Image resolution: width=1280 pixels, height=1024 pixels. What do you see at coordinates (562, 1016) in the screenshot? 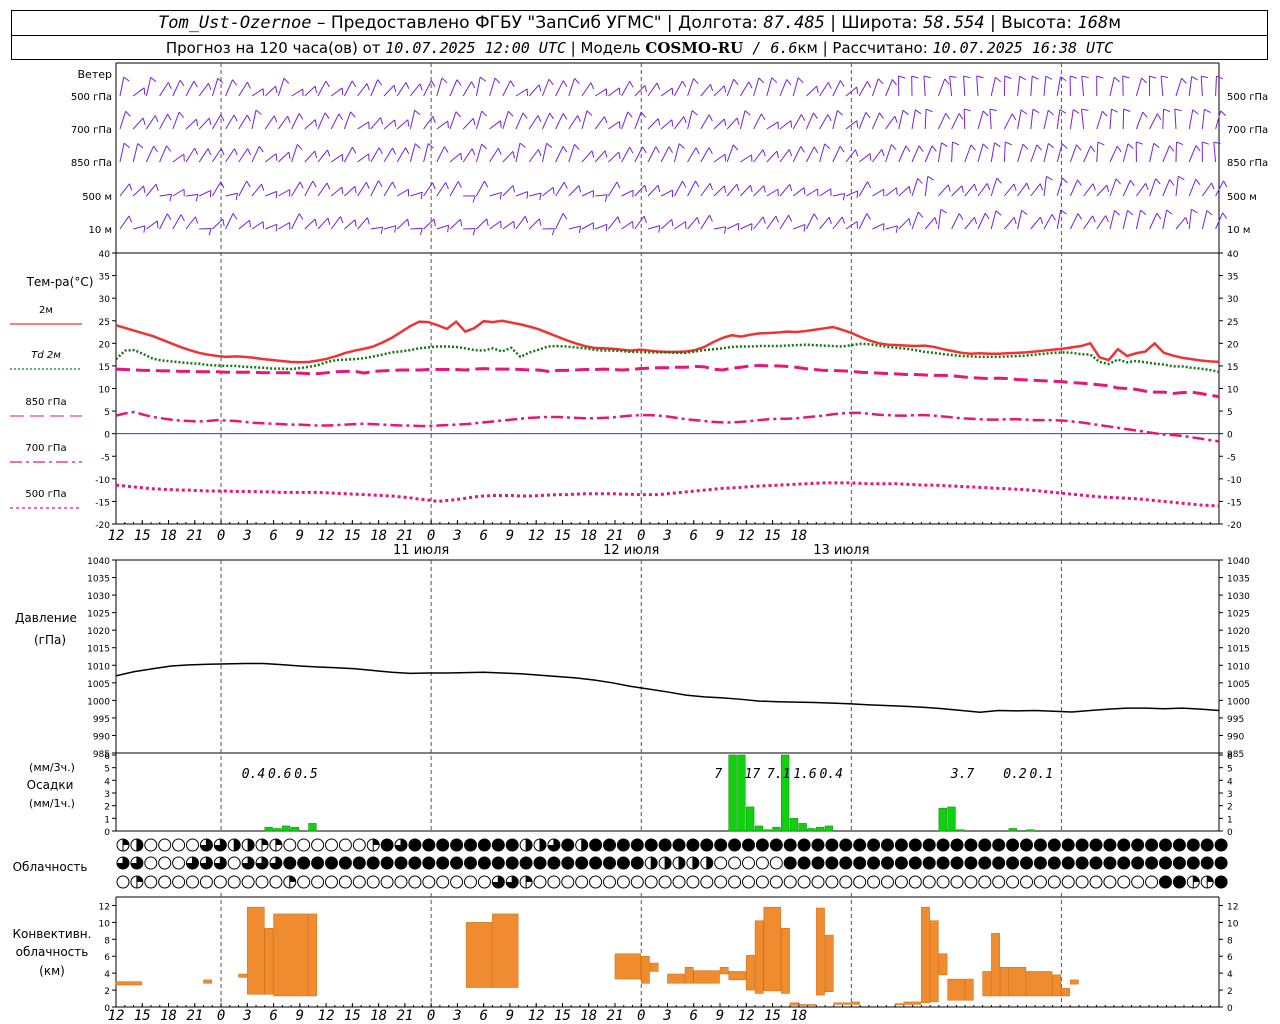
I see `time-tick-label: 15` at bounding box center [562, 1016].